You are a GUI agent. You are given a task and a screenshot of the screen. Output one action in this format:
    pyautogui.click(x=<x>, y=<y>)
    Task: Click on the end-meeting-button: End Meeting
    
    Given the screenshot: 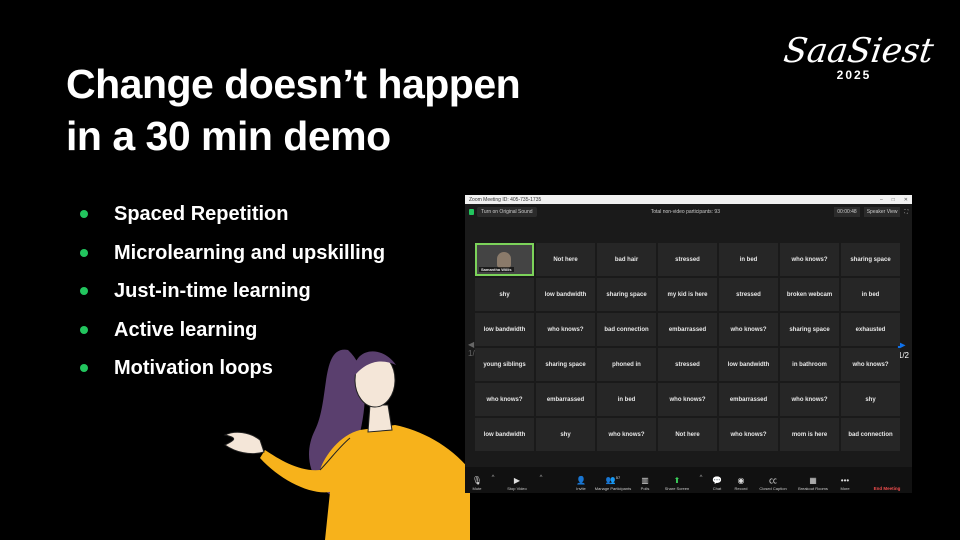 What is the action you would take?
    pyautogui.click(x=887, y=488)
    